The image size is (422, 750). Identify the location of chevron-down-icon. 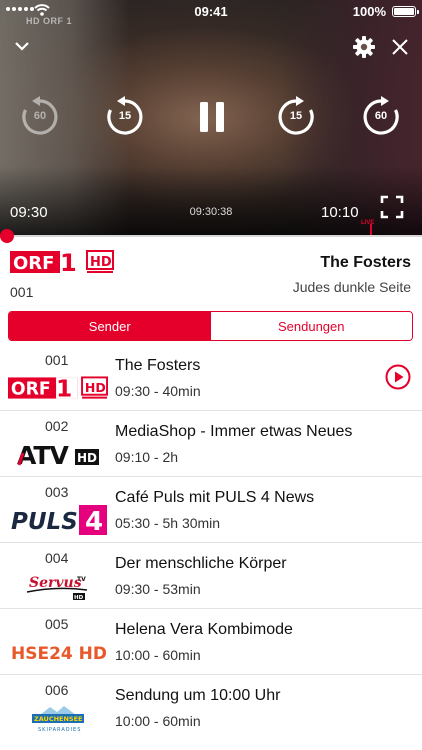
(22, 46).